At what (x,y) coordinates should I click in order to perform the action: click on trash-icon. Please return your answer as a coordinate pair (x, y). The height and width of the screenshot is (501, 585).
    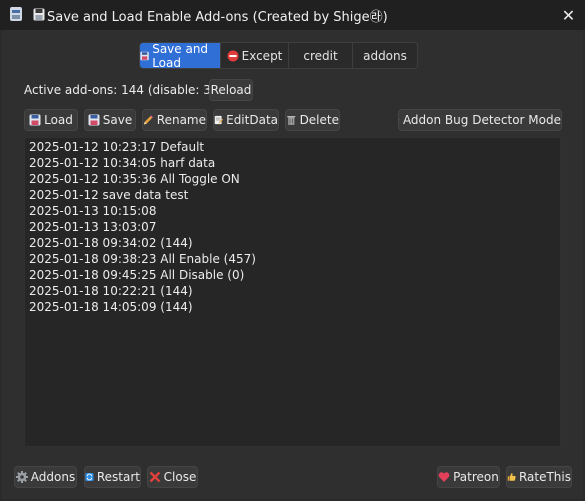
    Looking at the image, I should click on (291, 120).